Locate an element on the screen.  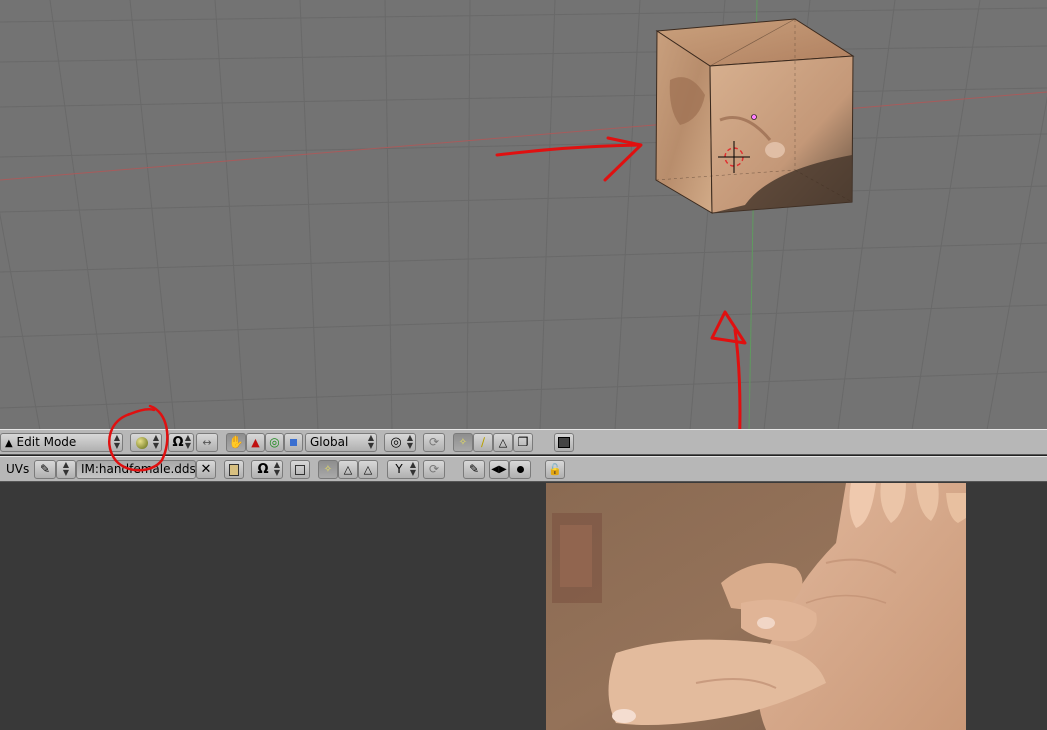
proportional-dropdown: ◎ ▲ ▼ is located at coordinates (400, 442).